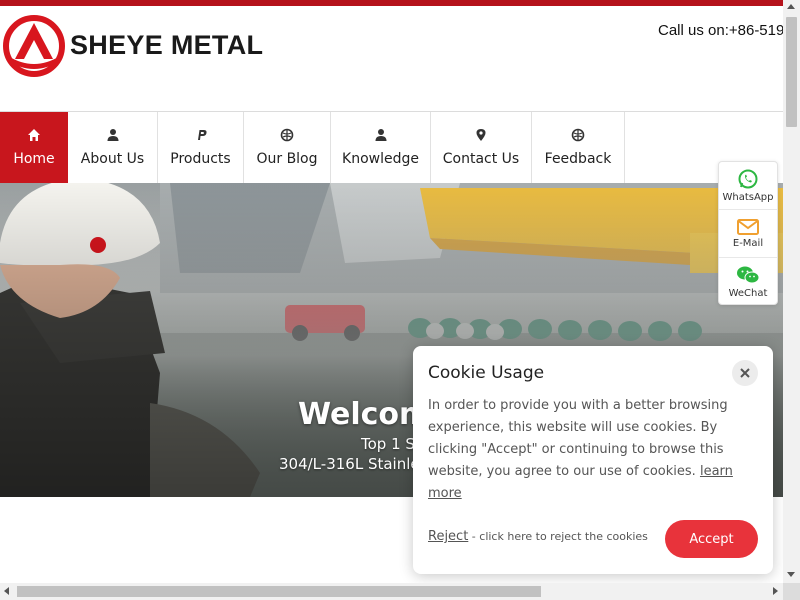  I want to click on whatsapp-button: WhatsApp, so click(748, 186).